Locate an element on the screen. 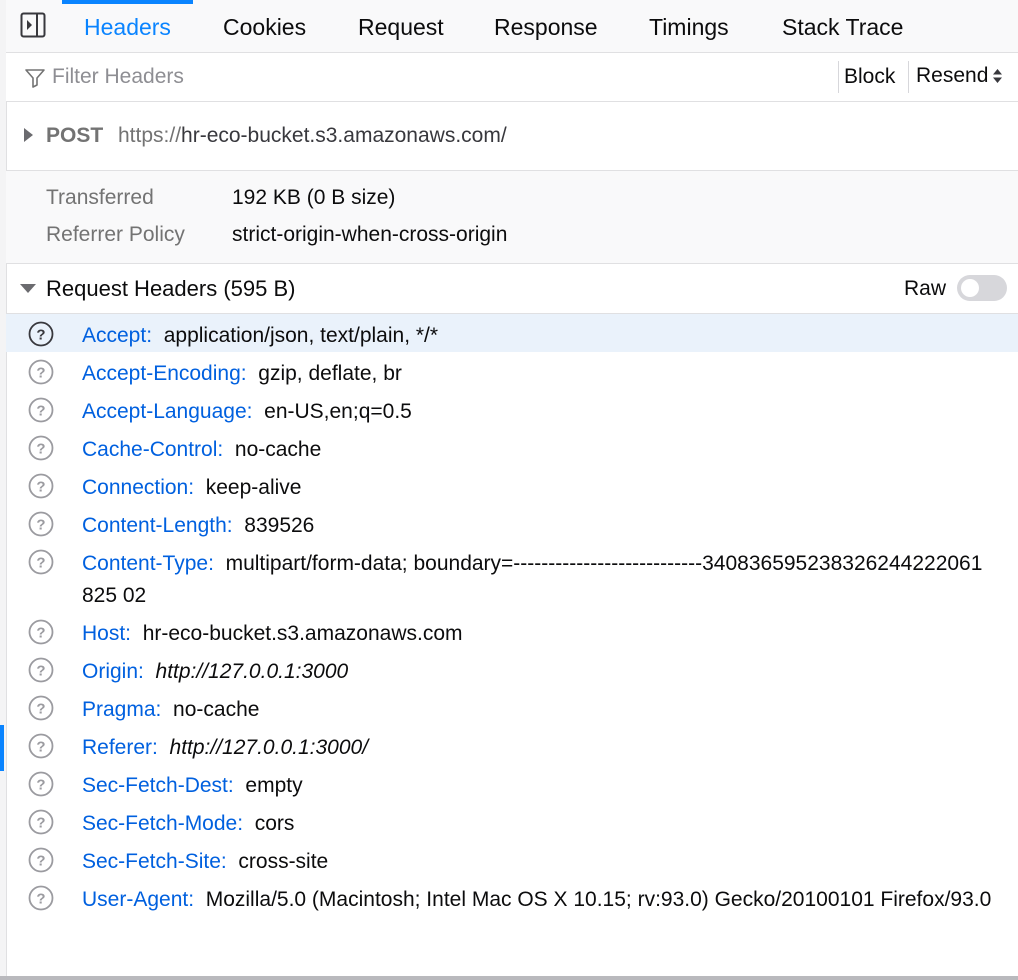  header-name: User-Agent: is located at coordinates (138, 899).